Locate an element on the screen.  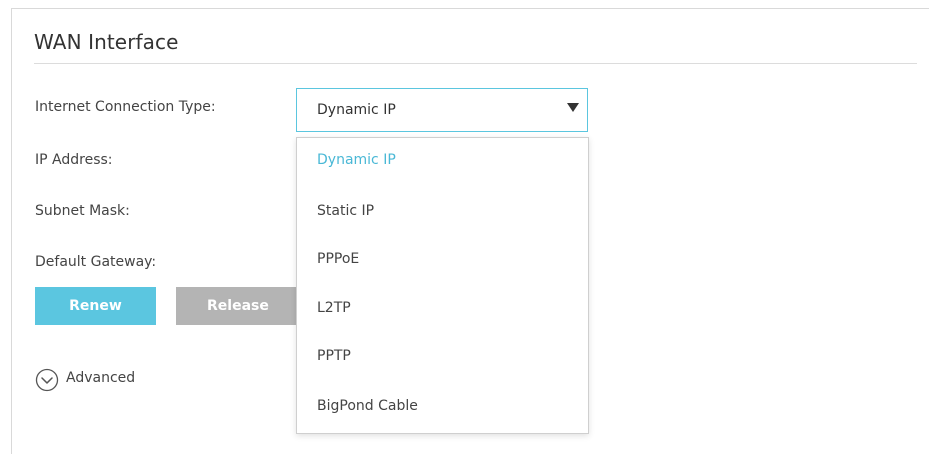
connection-type-select: Dynamic IP is located at coordinates (442, 110).